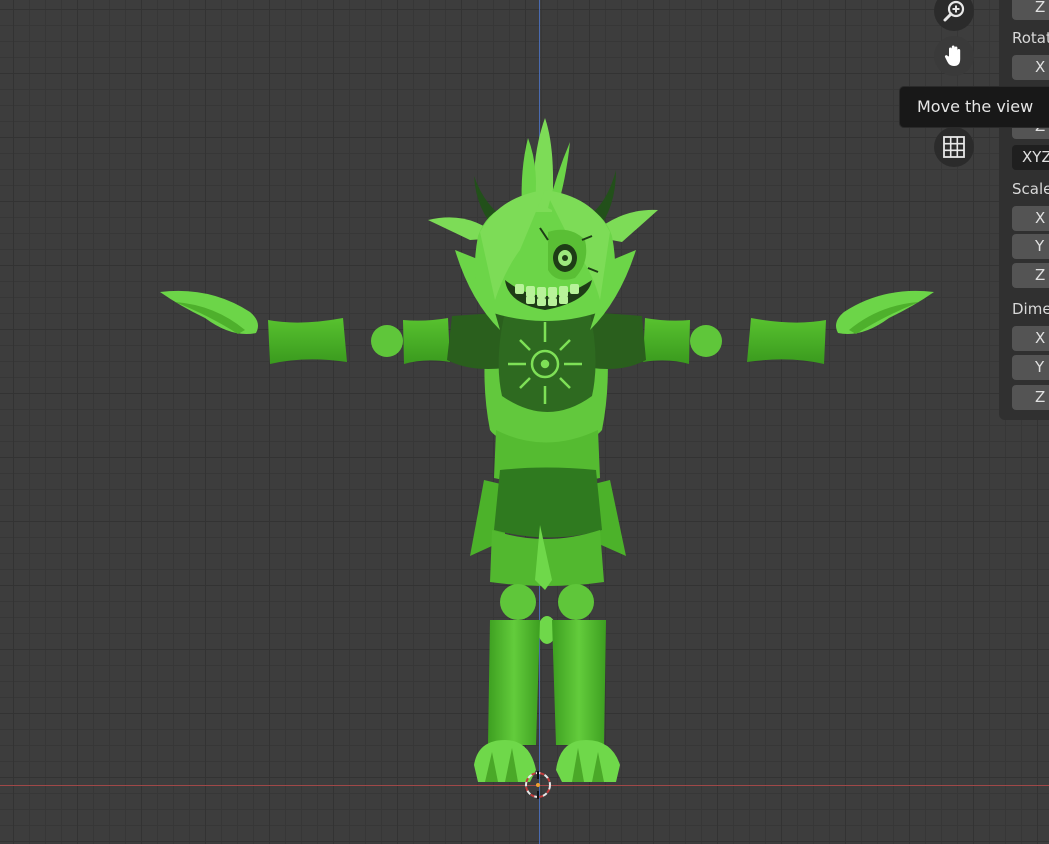 This screenshot has width=1049, height=844. I want to click on rotation-label: Rotat, so click(1030, 38).